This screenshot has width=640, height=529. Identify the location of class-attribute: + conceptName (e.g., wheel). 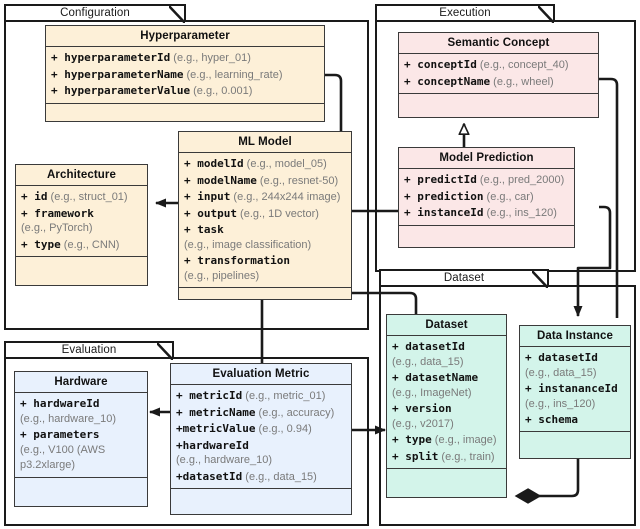
(498, 82).